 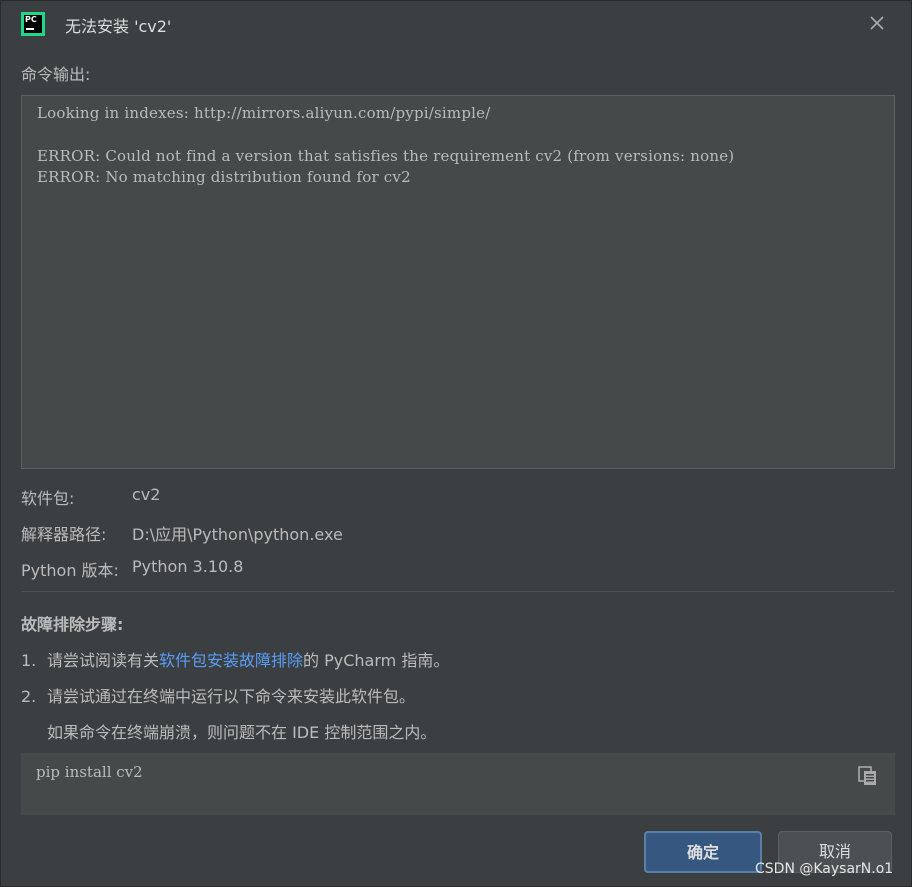 I want to click on python-version-value: Python 3.10.8, so click(x=188, y=566).